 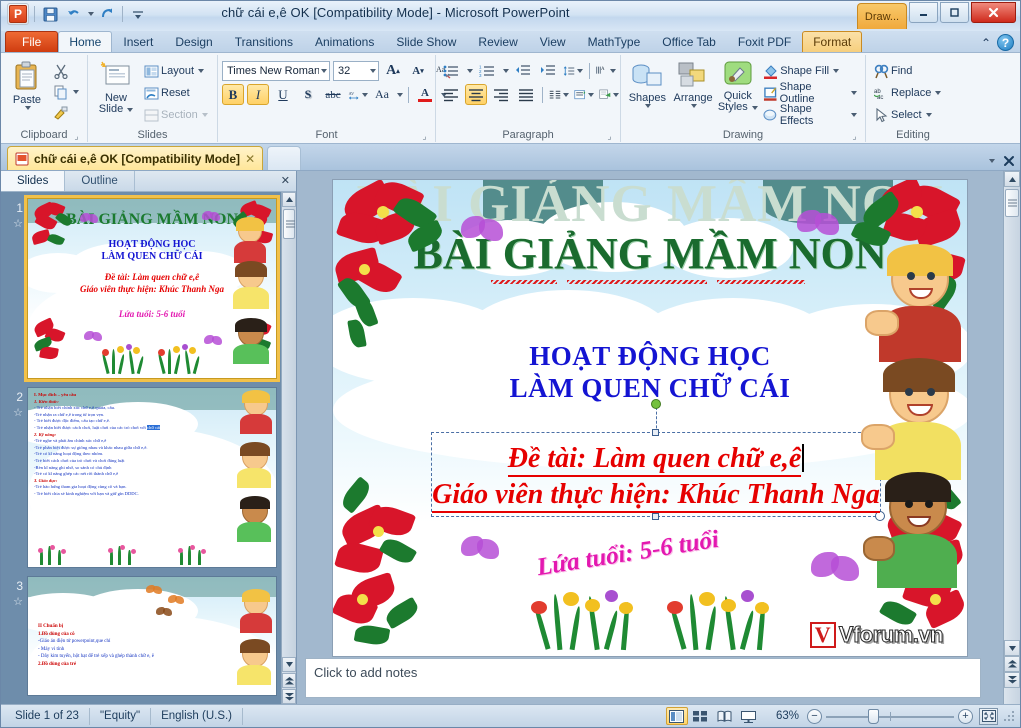 What do you see at coordinates (725, 716) in the screenshot?
I see `reading-view-button` at bounding box center [725, 716].